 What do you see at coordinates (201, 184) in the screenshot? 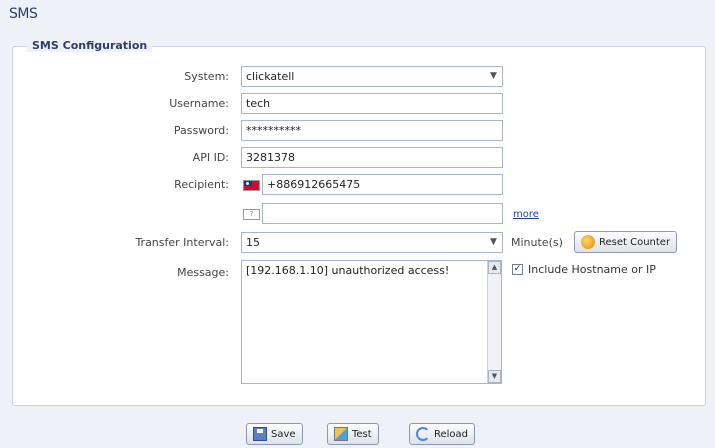
I see `recipient-label: Recipient:` at bounding box center [201, 184].